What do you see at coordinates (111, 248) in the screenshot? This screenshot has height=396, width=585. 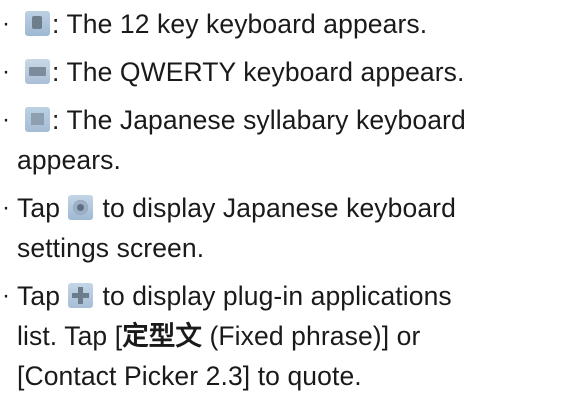 I see `item-text-line2: settings screen.` at bounding box center [111, 248].